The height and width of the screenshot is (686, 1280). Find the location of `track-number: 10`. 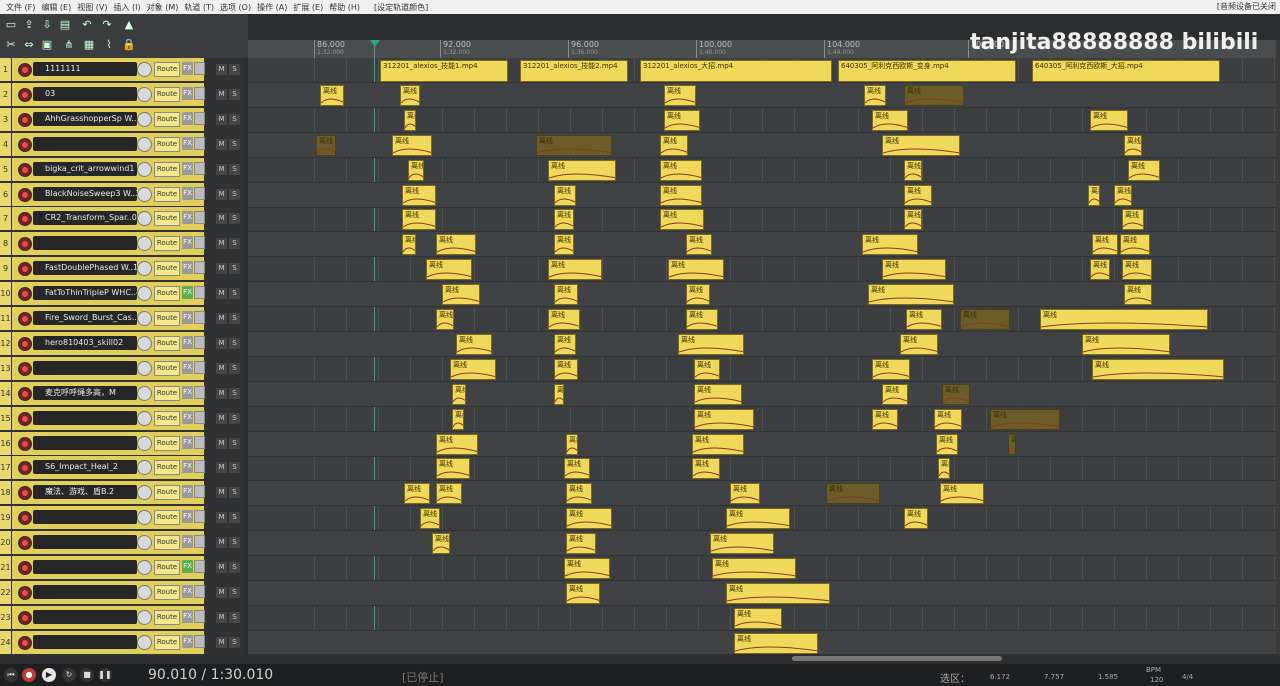

track-number: 10 is located at coordinates (5, 294).